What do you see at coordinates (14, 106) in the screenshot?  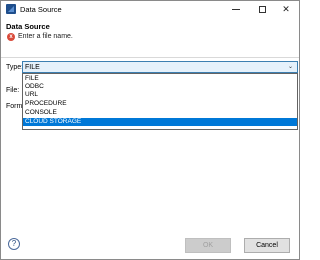 I see `format-label: Form` at bounding box center [14, 106].